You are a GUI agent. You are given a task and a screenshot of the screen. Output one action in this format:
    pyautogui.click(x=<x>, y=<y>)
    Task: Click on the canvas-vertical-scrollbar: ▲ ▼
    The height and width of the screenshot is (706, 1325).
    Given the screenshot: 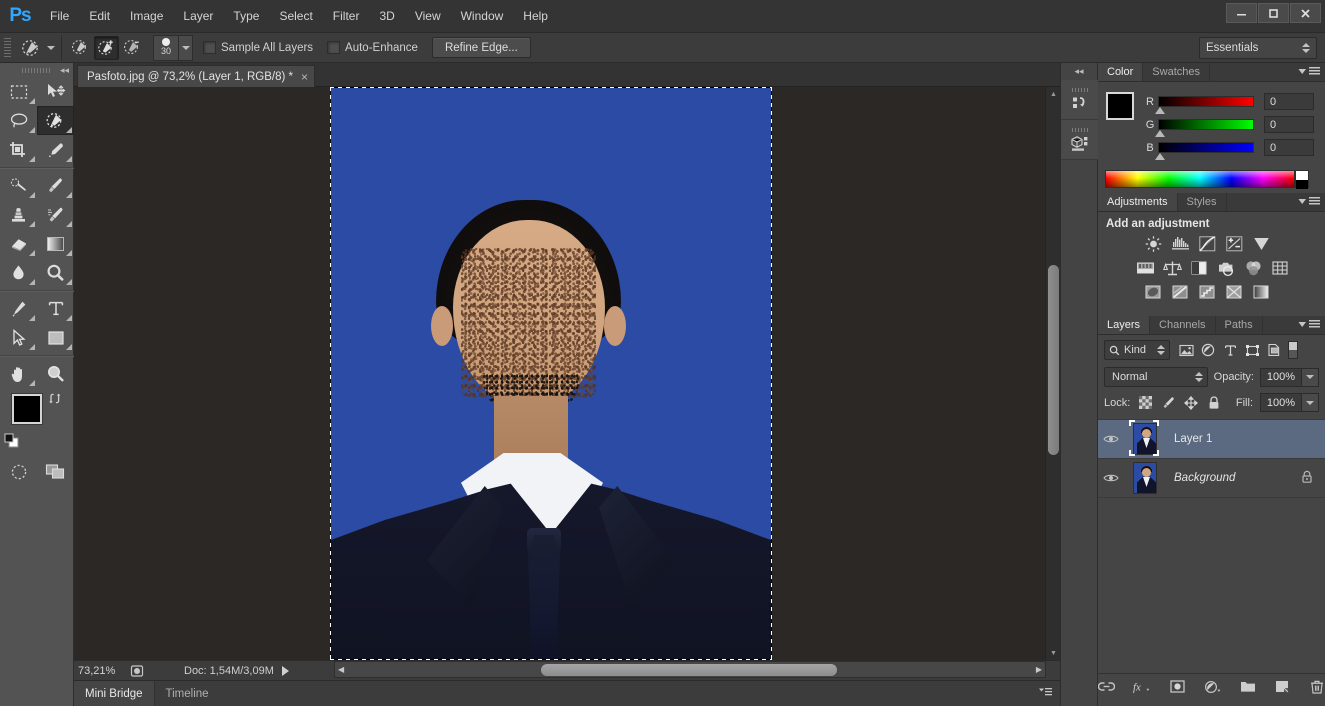 What is the action you would take?
    pyautogui.click(x=1052, y=373)
    